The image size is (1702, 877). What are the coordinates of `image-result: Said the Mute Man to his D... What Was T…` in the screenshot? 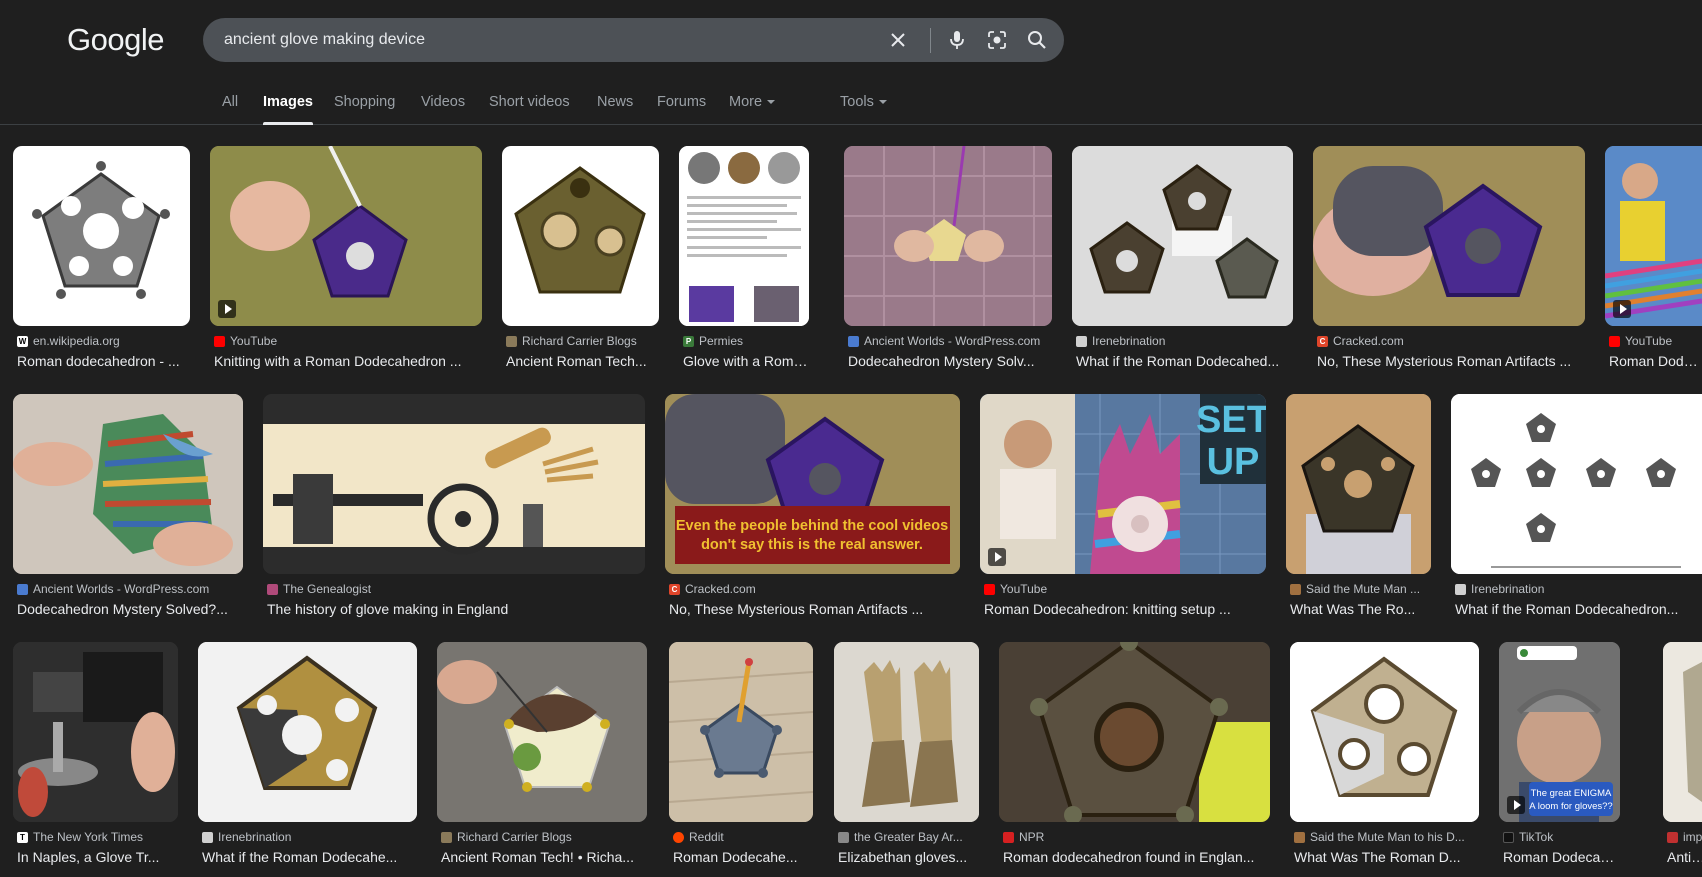 It's located at (1384, 757).